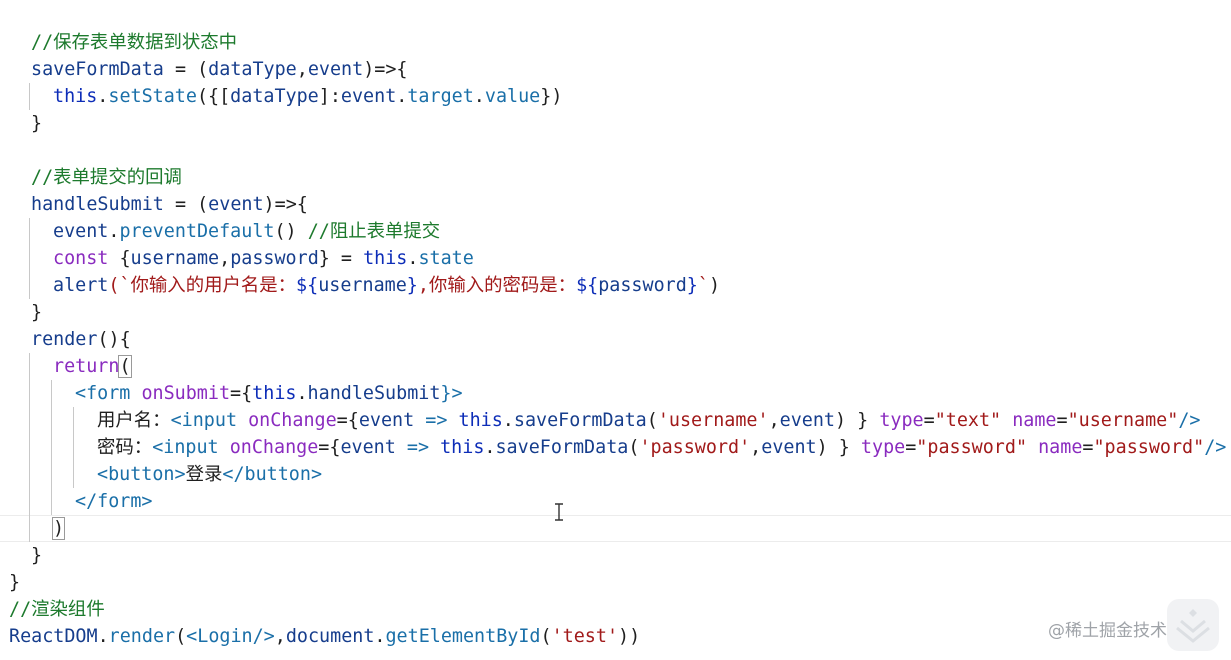 This screenshot has height=660, width=1231. Describe the element at coordinates (703, 285) in the screenshot. I see `code-token: `` at that location.